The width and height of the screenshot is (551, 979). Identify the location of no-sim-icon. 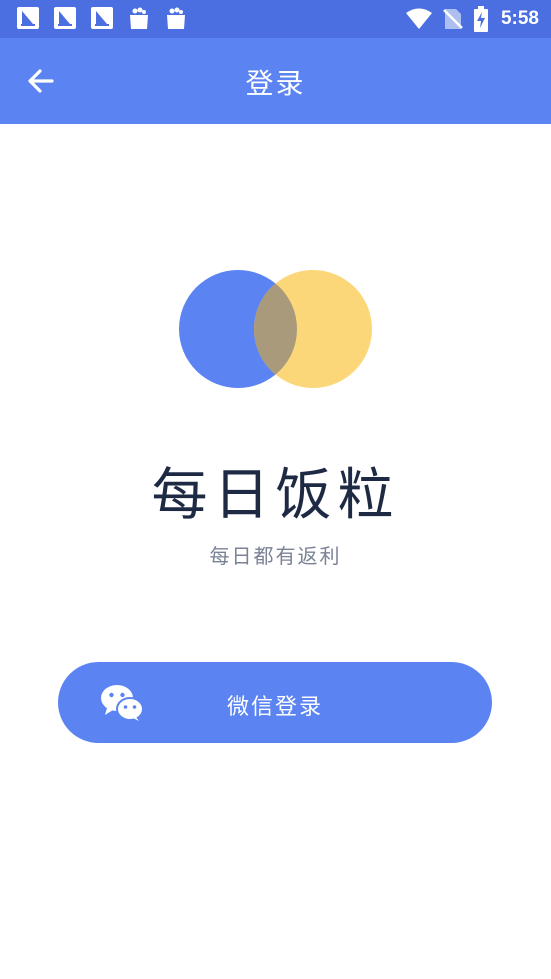
(453, 19).